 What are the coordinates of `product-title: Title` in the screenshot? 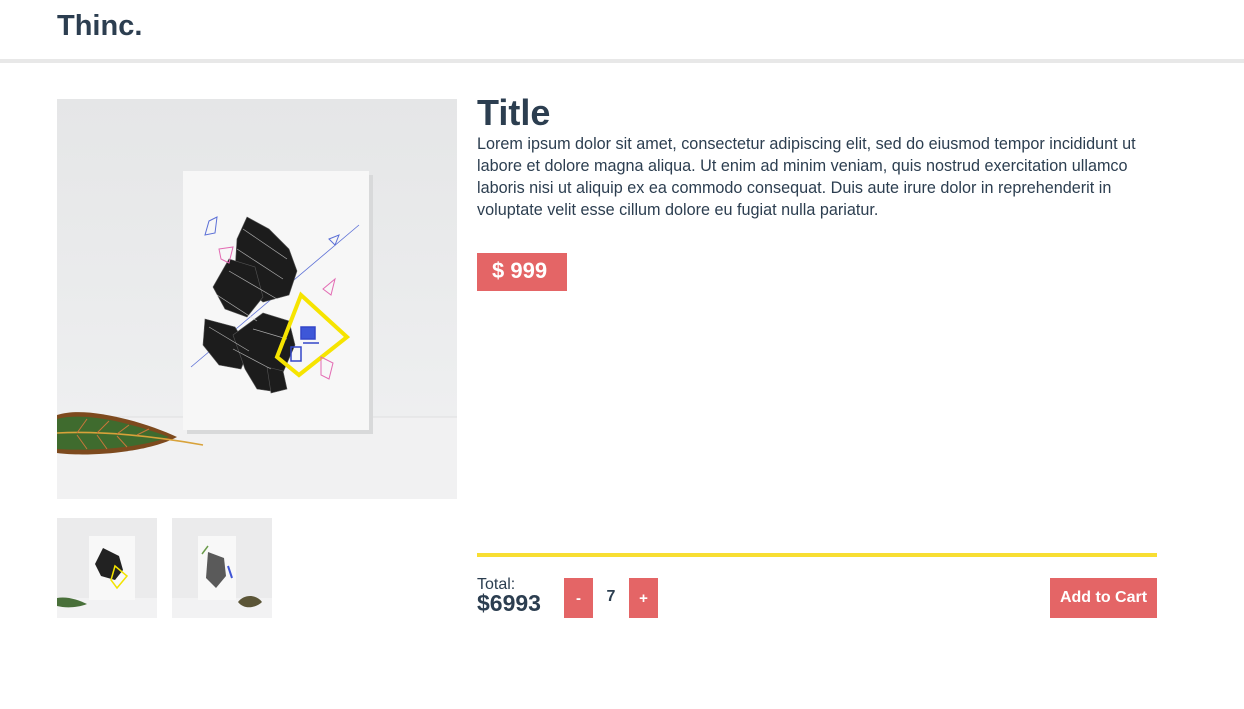 It's located at (514, 112).